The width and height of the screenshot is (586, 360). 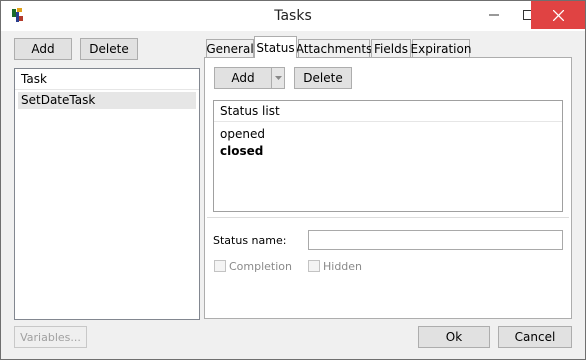 I want to click on ok-label: Ok, so click(x=454, y=337).